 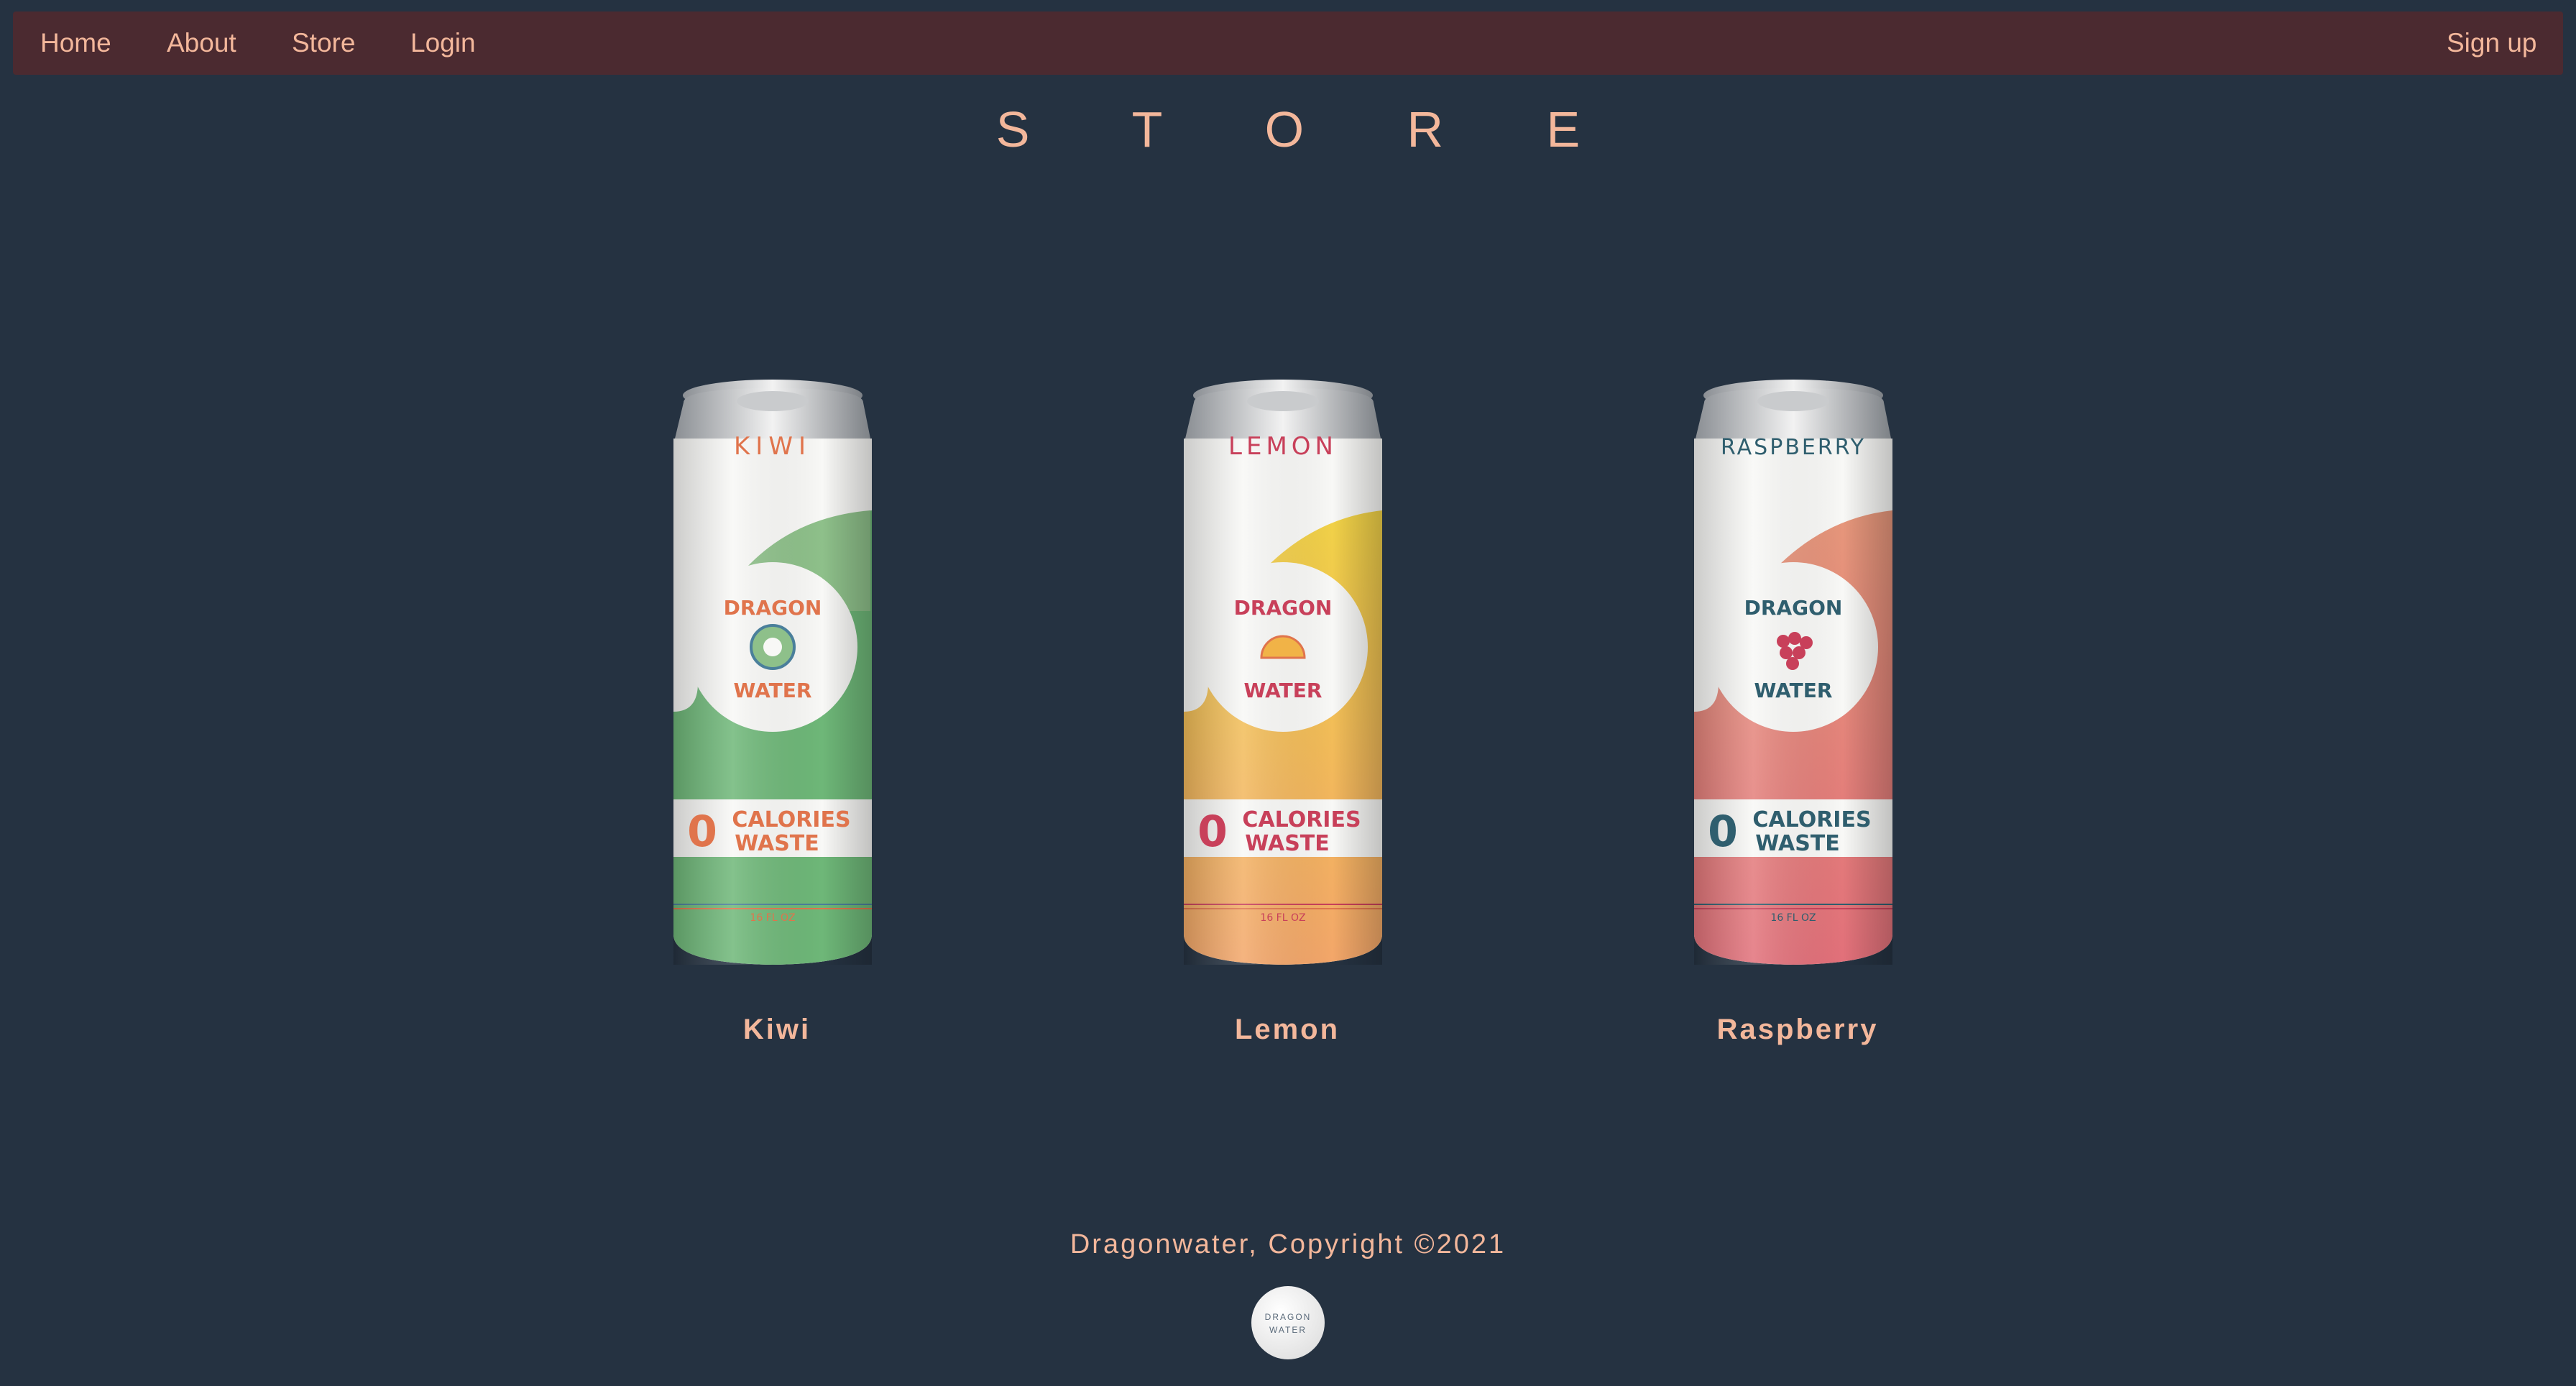 I want to click on kiwi-can-flavor: KIWI, so click(x=772, y=446).